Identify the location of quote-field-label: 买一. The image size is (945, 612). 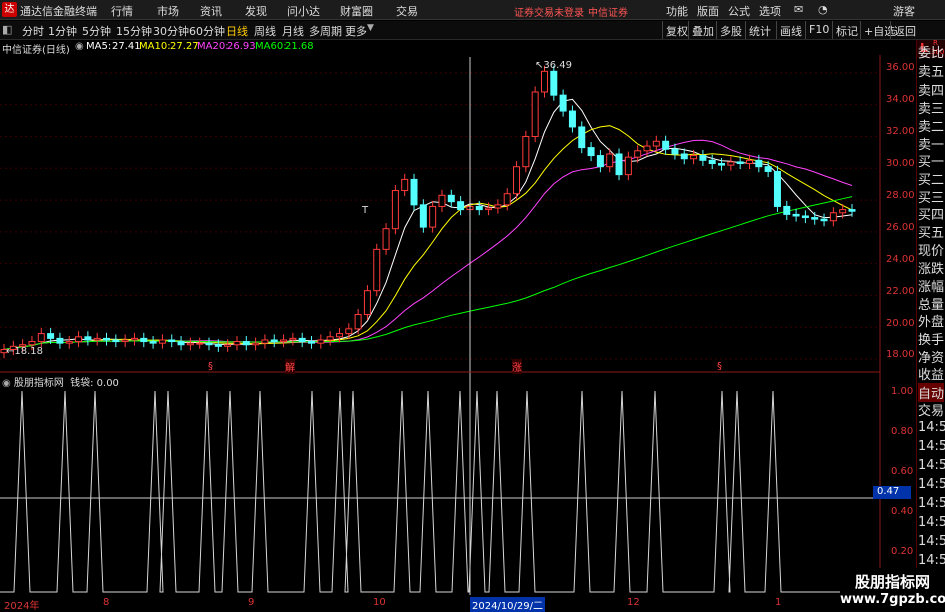
(931, 162).